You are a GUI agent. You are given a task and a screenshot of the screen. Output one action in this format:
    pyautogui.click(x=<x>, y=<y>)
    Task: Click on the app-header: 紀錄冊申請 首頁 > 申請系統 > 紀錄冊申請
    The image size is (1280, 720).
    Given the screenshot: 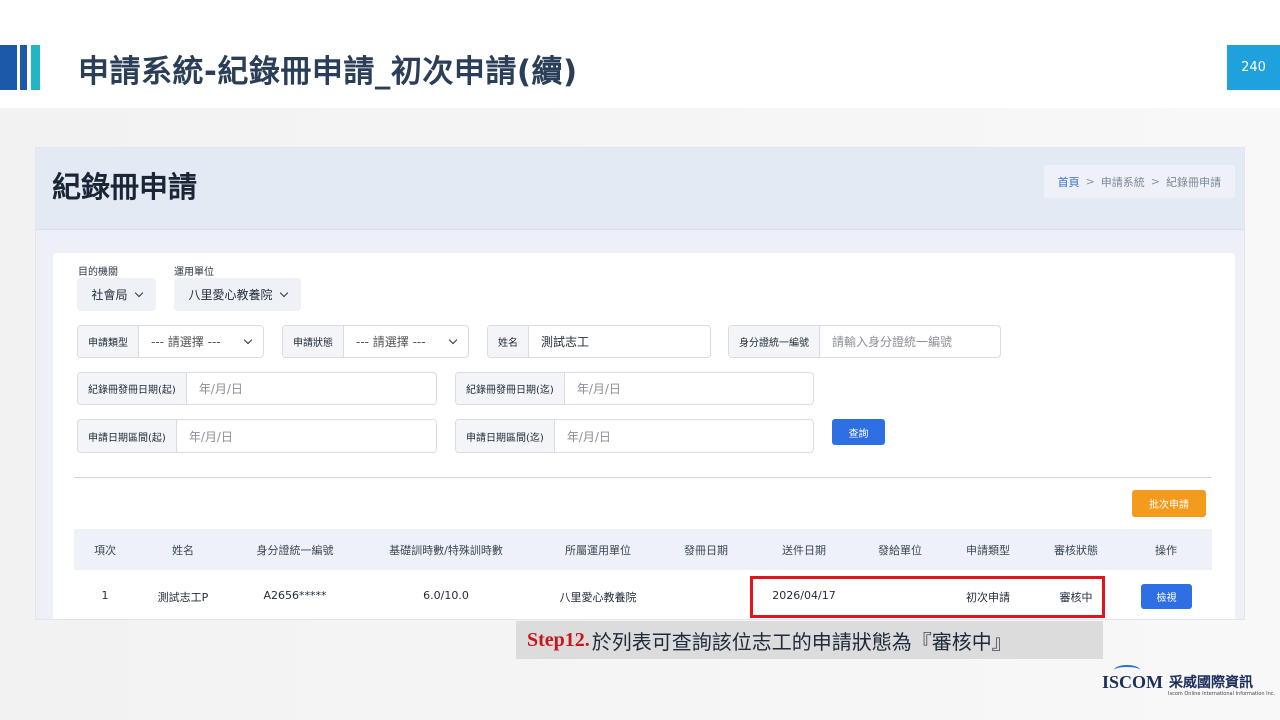 What is the action you would take?
    pyautogui.click(x=640, y=189)
    